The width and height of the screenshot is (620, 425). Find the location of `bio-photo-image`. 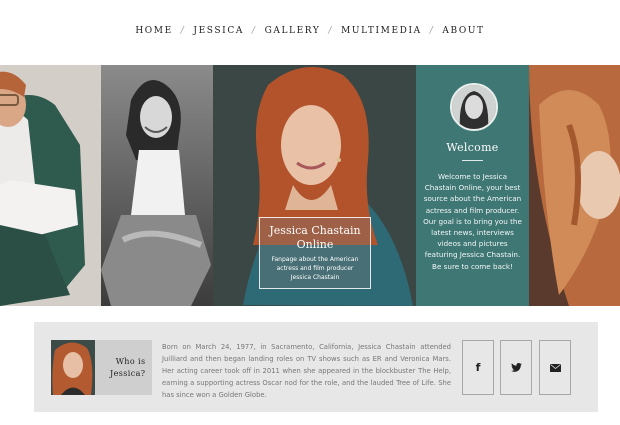

bio-photo-image is located at coordinates (73, 367).